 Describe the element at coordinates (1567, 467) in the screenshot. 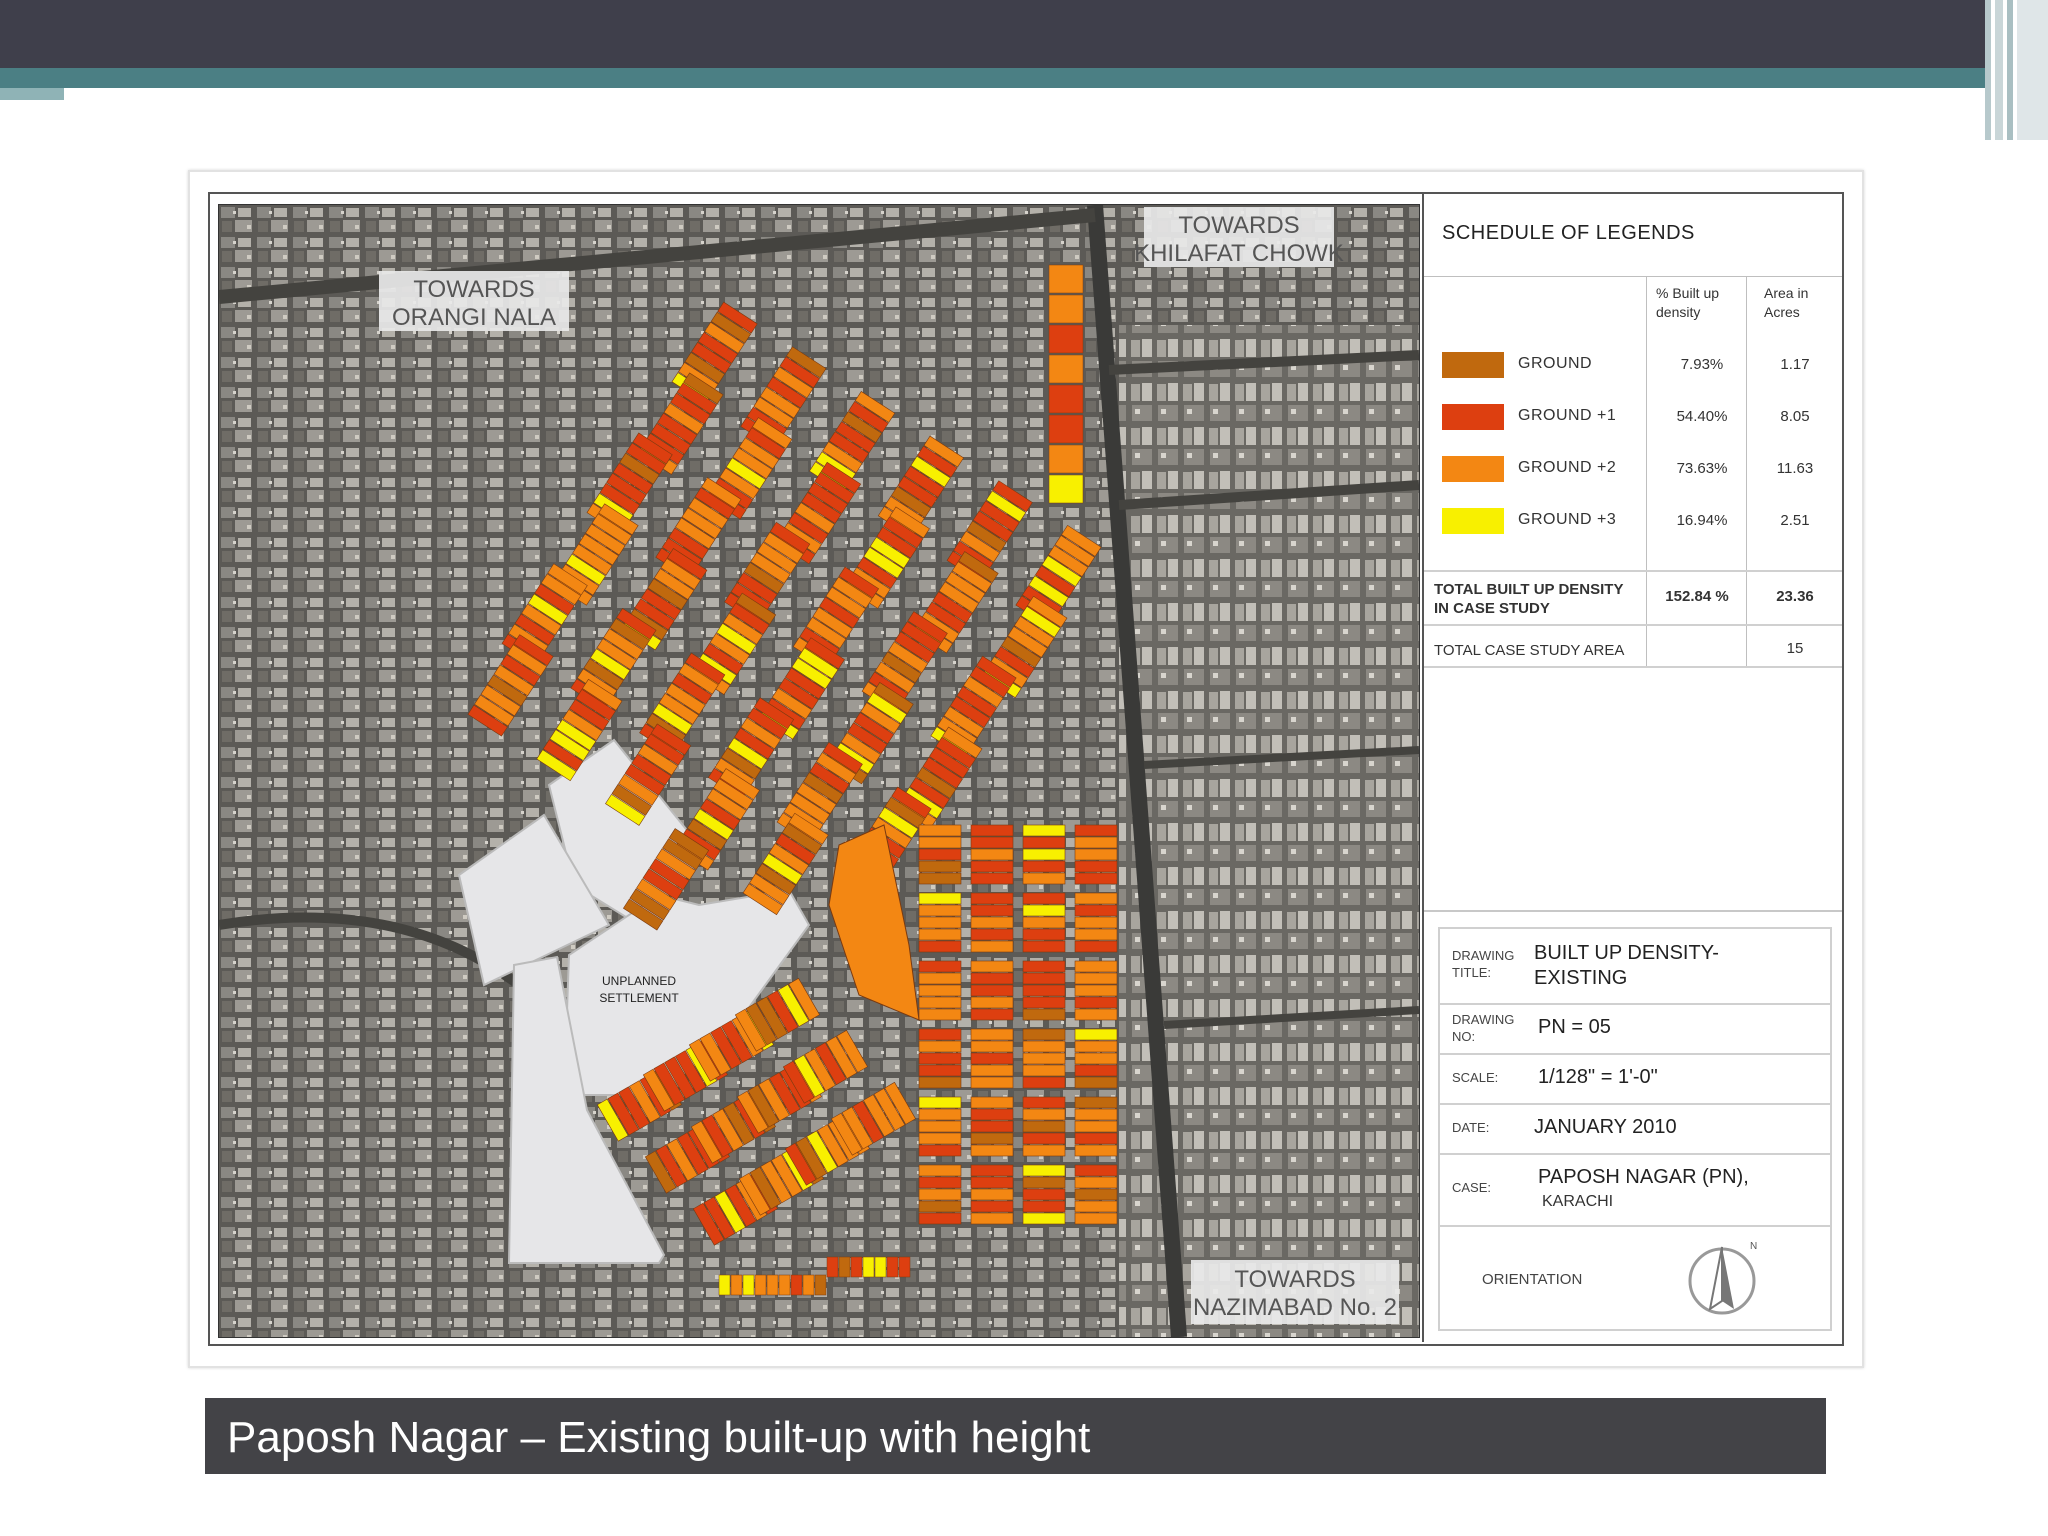

I see `legend-label: GROUND +2` at that location.